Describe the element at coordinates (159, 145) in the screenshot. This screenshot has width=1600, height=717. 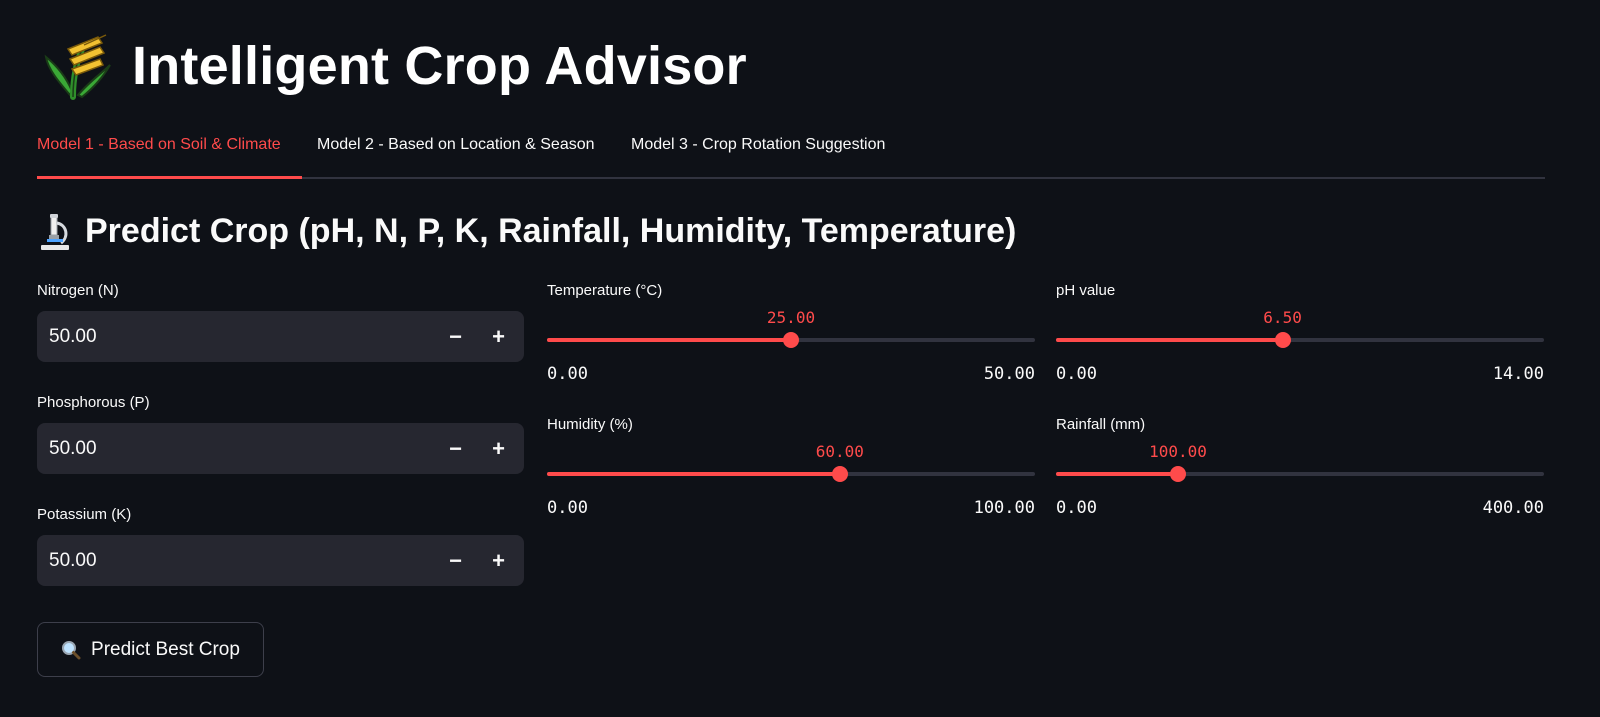
I see `tab-model-1: Model 1 - Based on Soil & Climate` at that location.